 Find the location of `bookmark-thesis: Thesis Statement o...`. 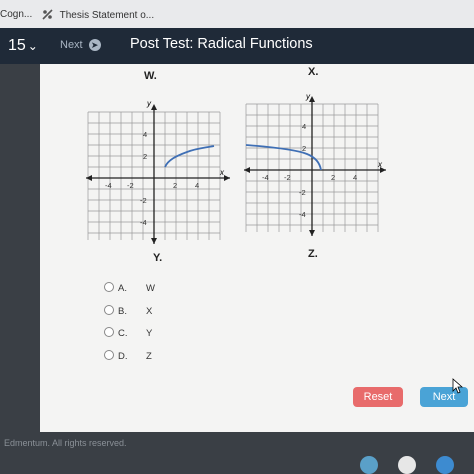

bookmark-thesis: Thesis Statement o... is located at coordinates (98, 15).